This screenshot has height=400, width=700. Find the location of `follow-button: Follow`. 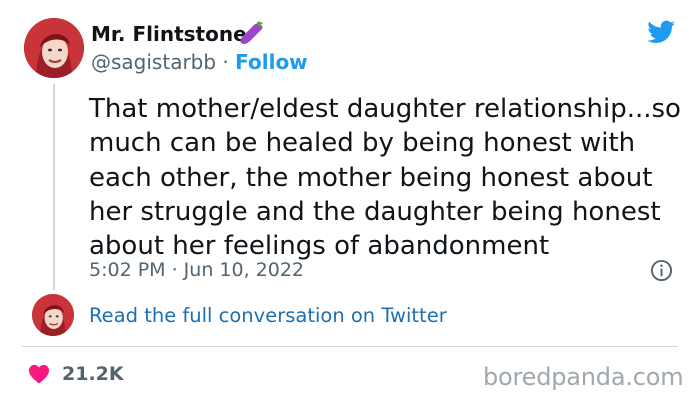

follow-button: Follow is located at coordinates (271, 62).